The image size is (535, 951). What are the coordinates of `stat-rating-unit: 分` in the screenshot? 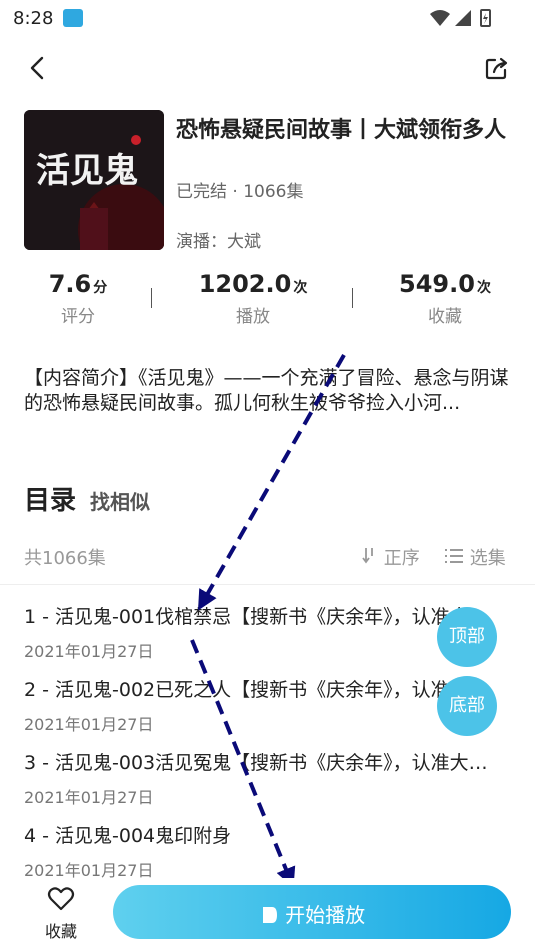 It's located at (100, 288).